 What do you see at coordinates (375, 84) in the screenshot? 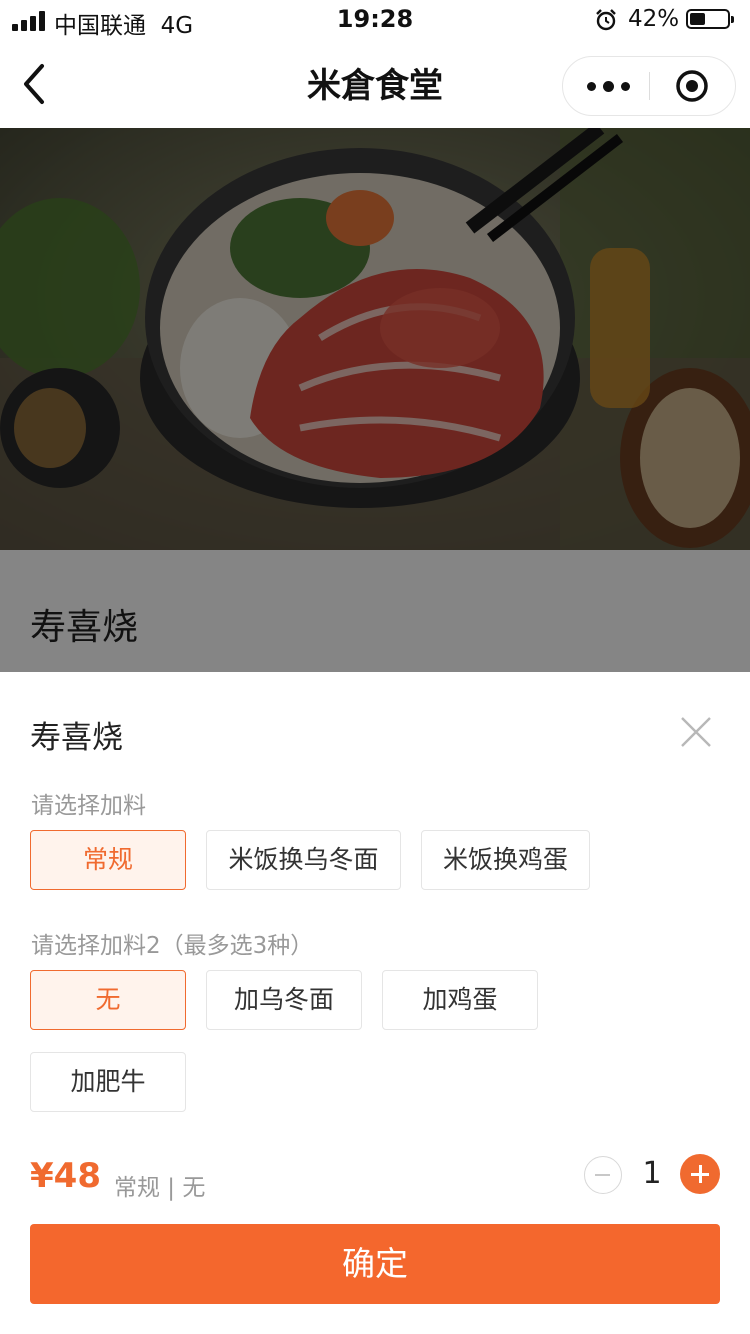
I see `nav-bar: 米倉食堂` at bounding box center [375, 84].